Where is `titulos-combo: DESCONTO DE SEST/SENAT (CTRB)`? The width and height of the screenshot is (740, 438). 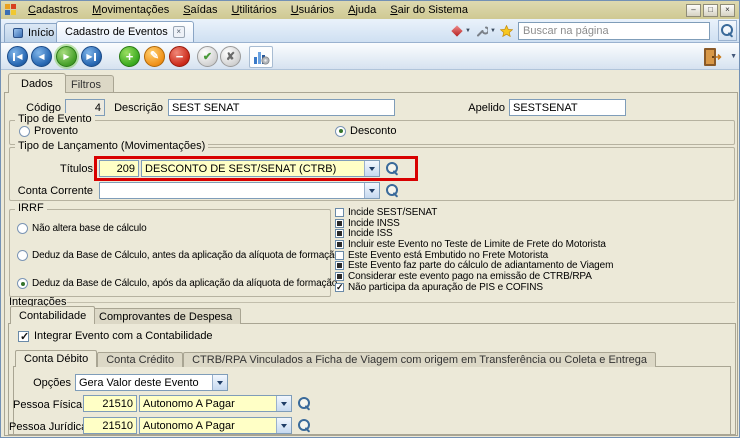 titulos-combo: DESCONTO DE SEST/SENAT (CTRB) is located at coordinates (260, 168).